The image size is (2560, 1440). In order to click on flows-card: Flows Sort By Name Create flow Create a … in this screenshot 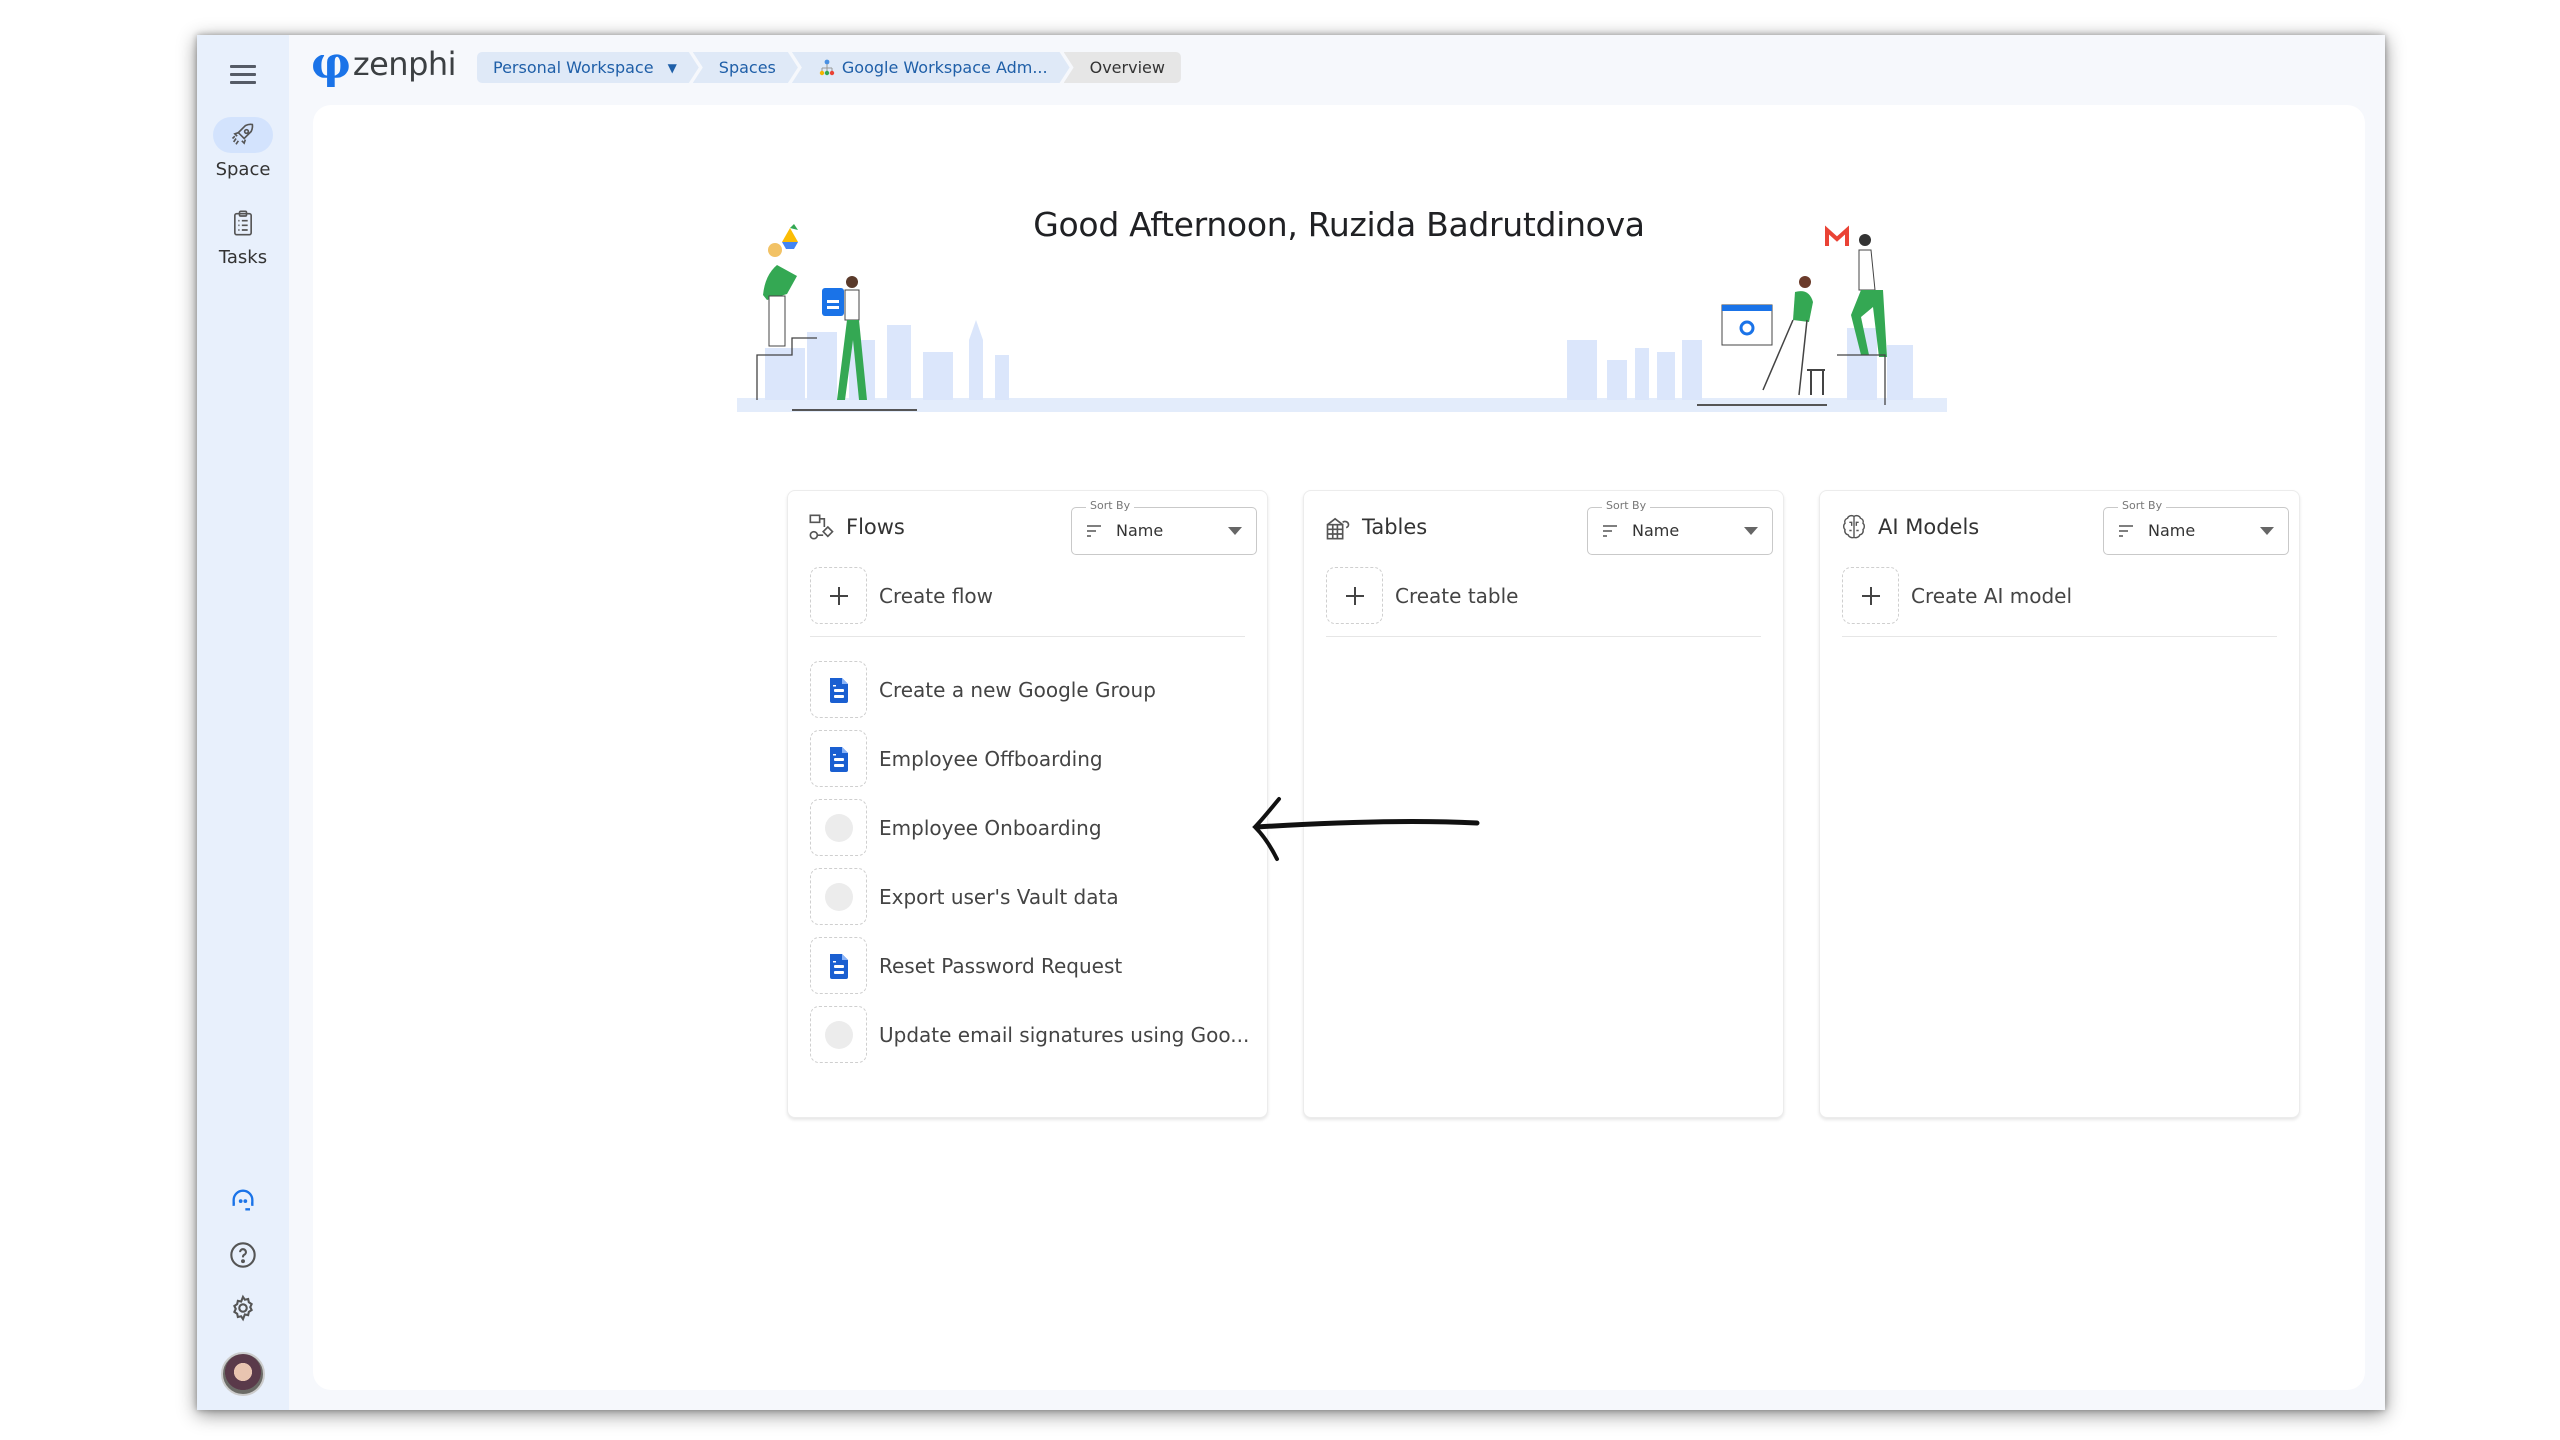, I will do `click(1027, 804)`.